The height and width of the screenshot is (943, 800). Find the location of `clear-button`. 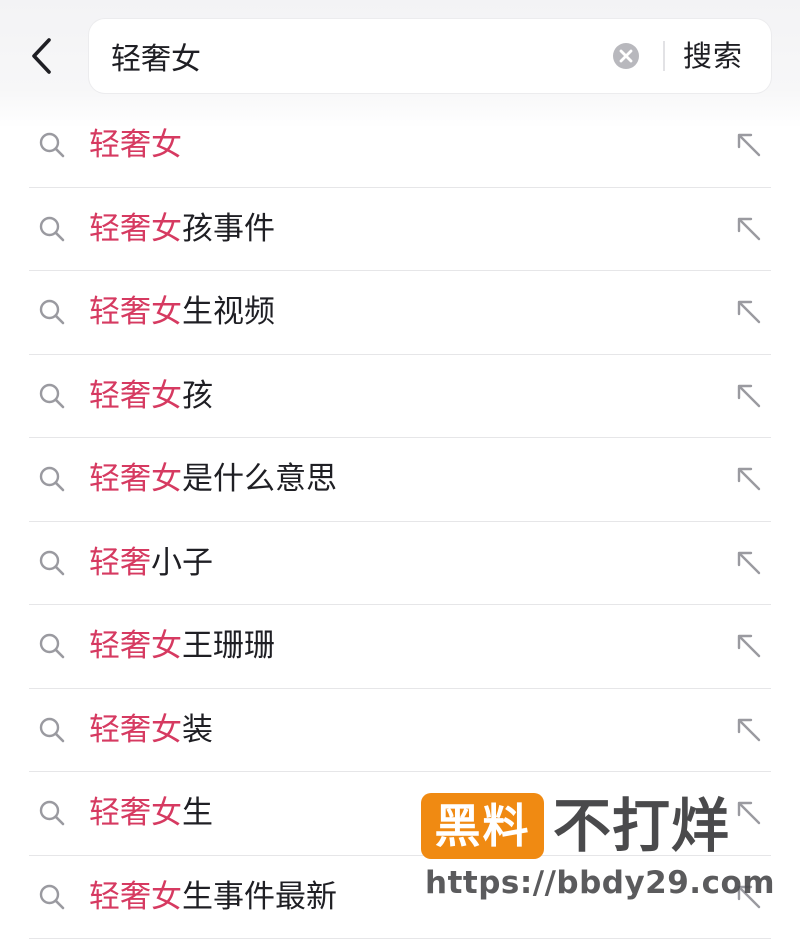

clear-button is located at coordinates (626, 56).